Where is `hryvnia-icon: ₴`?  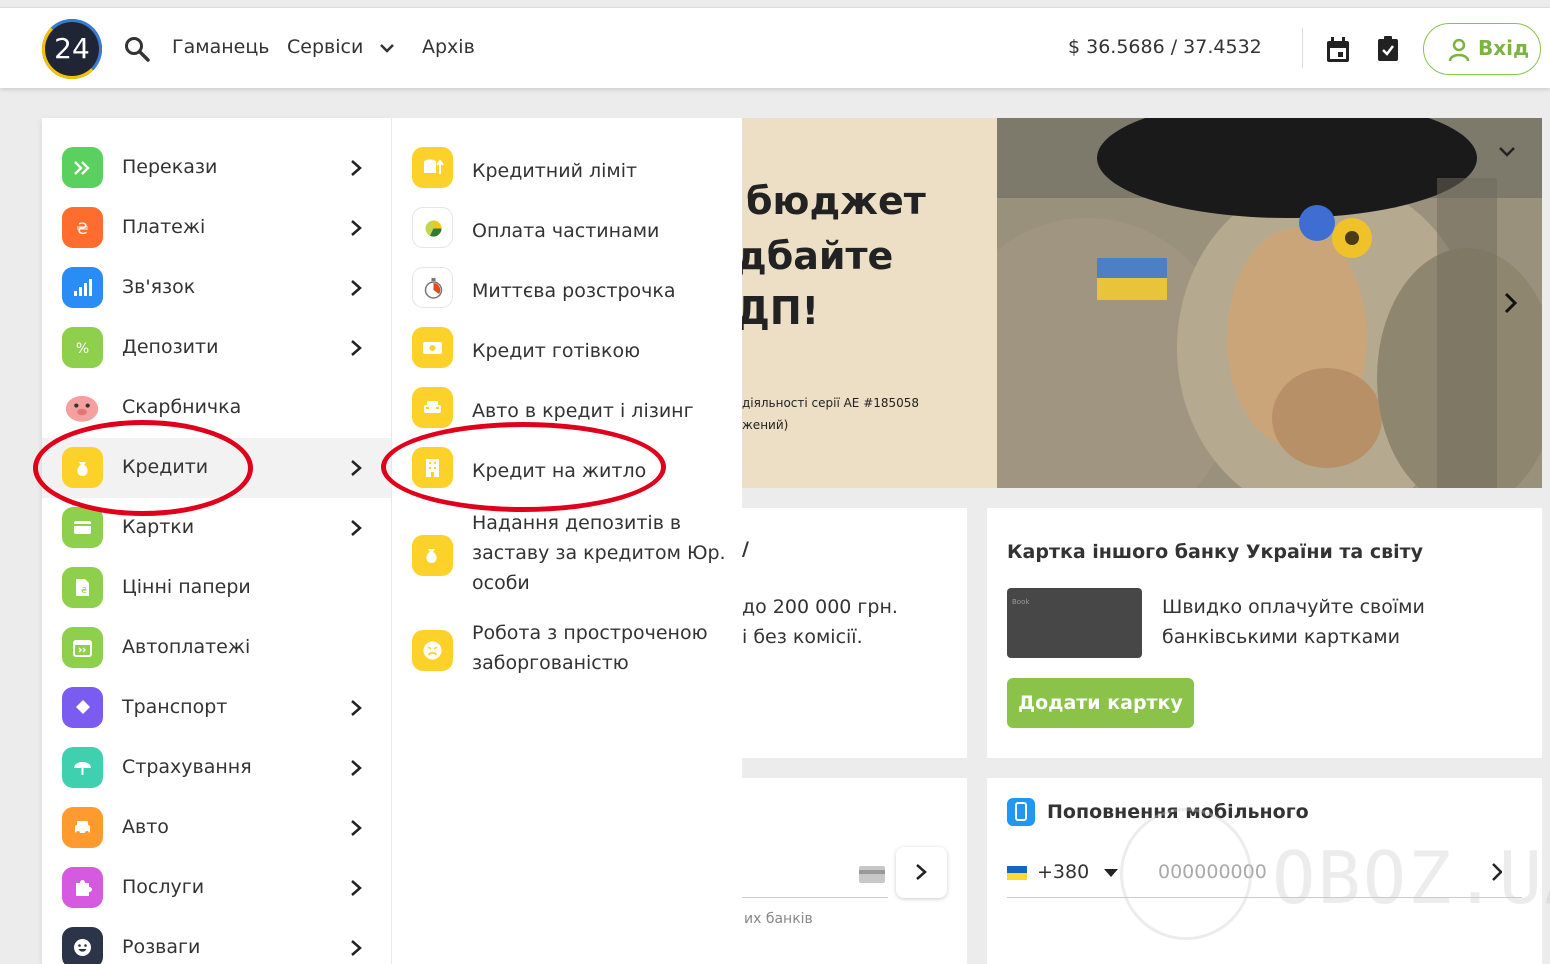 hryvnia-icon: ₴ is located at coordinates (82, 227).